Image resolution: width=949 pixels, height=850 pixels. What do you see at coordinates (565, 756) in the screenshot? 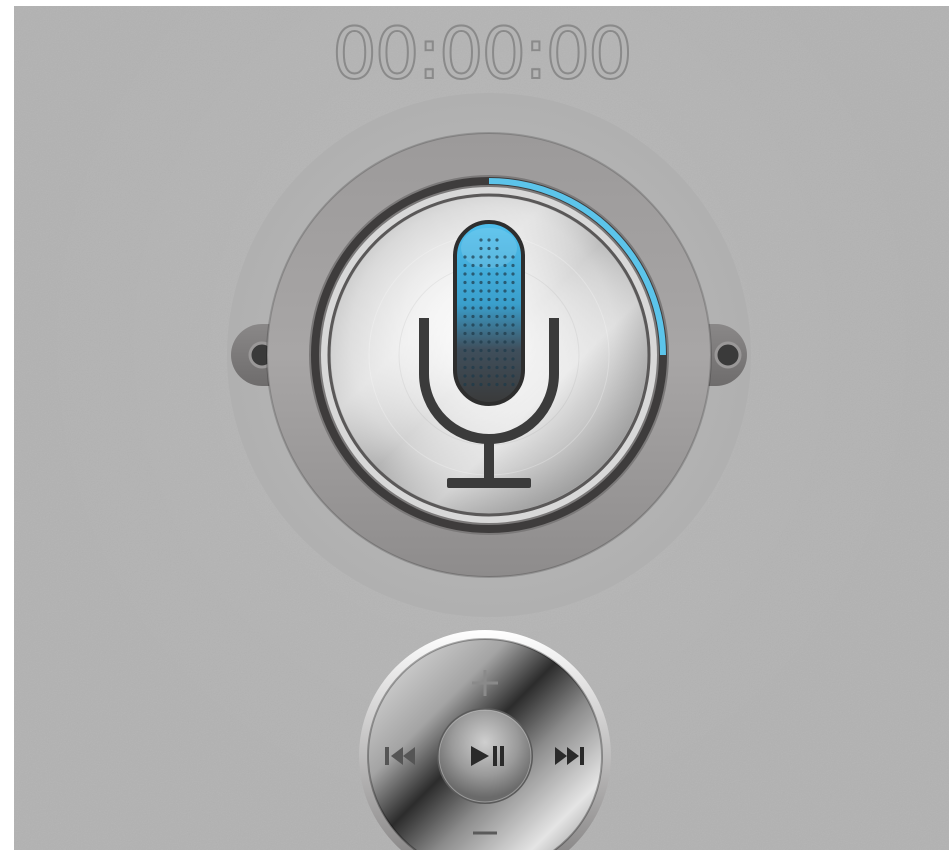
I see `next-track-button` at bounding box center [565, 756].